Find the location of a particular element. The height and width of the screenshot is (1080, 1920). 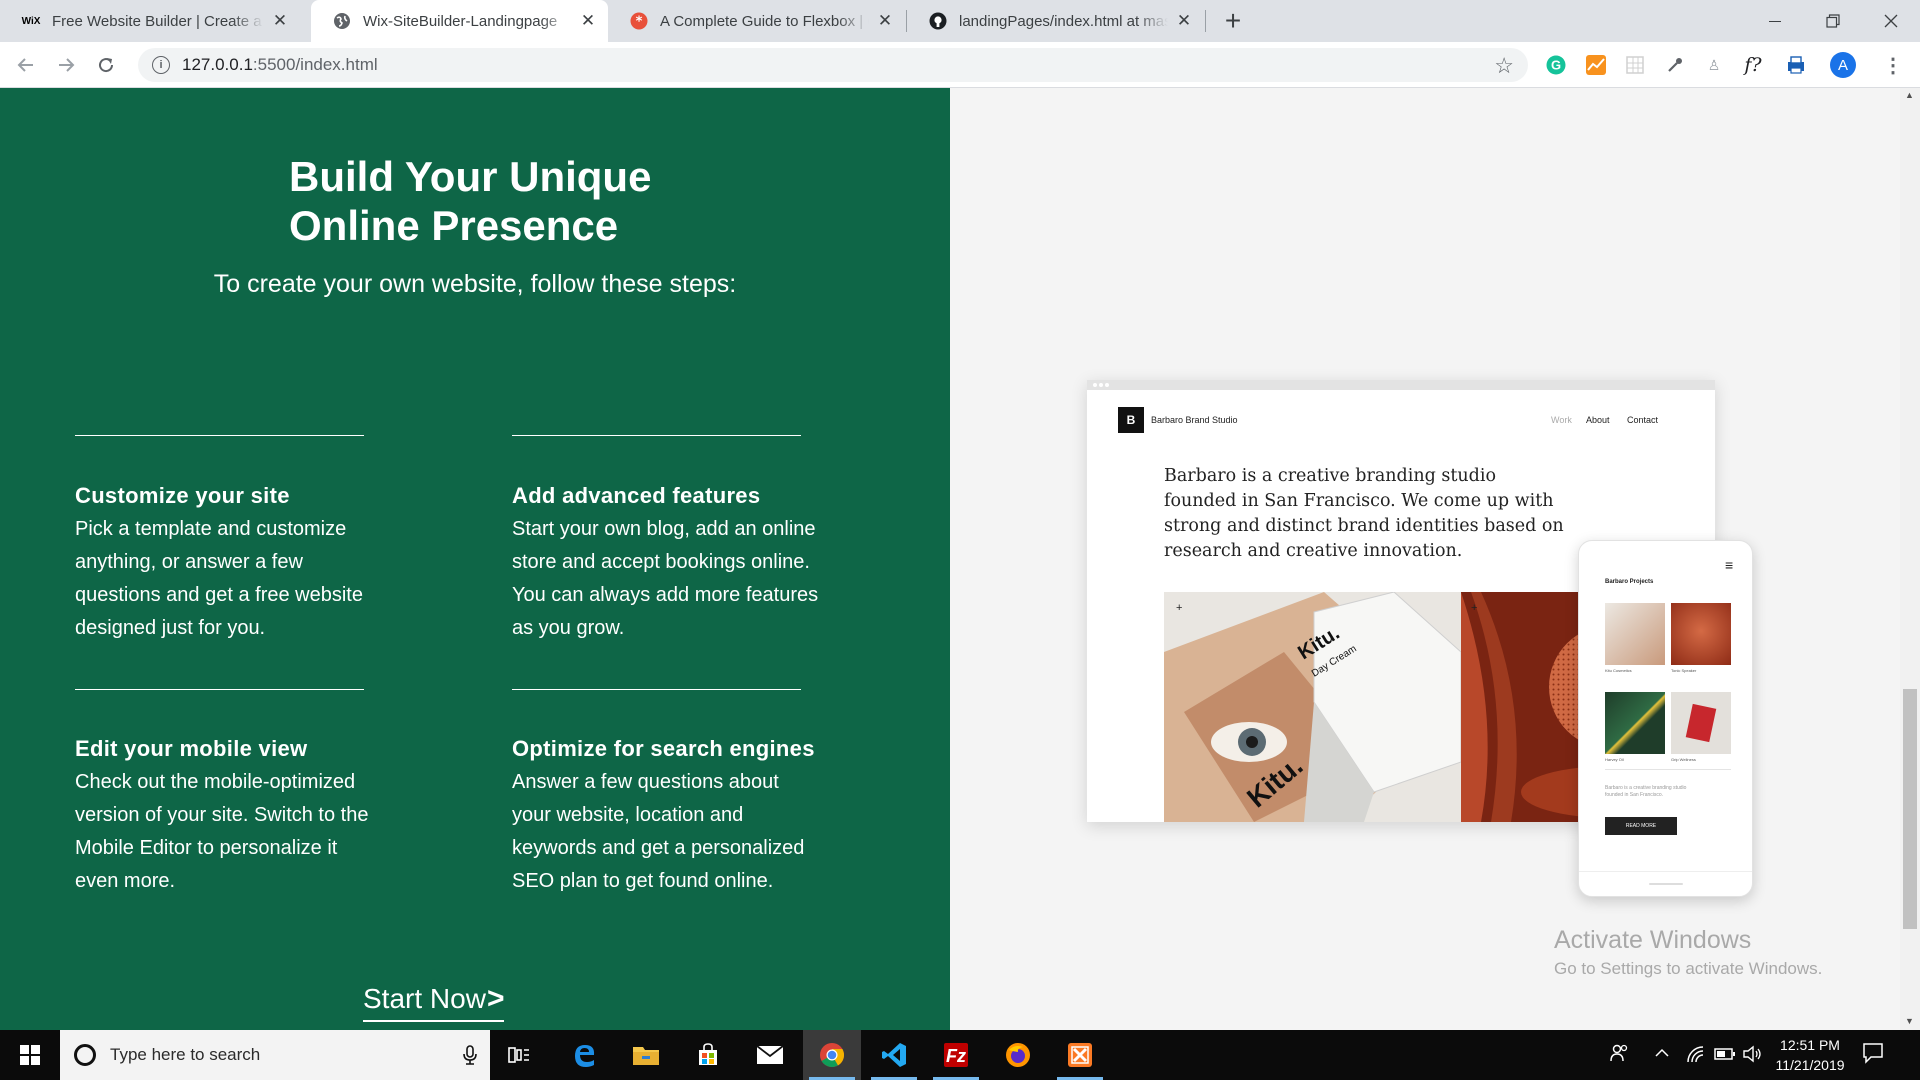

profile-avatar: A is located at coordinates (1843, 65).